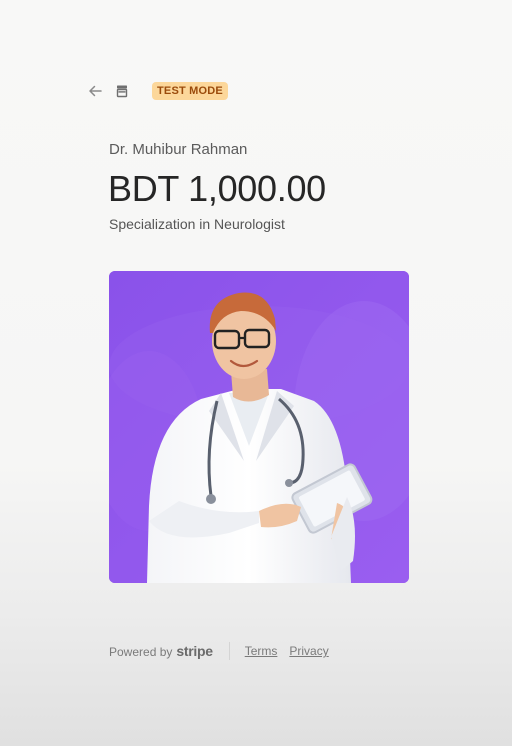  What do you see at coordinates (308, 651) in the screenshot?
I see `privacy-link: Privacy` at bounding box center [308, 651].